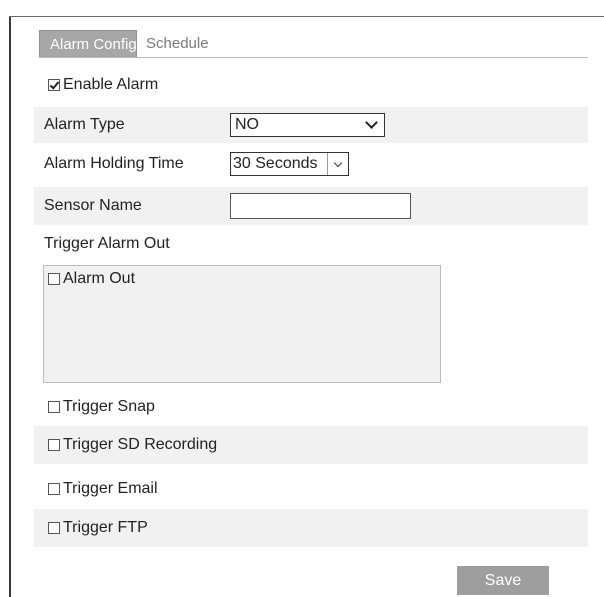  Describe the element at coordinates (311, 528) in the screenshot. I see `trigger-ftp-row: Trigger FTP` at that location.